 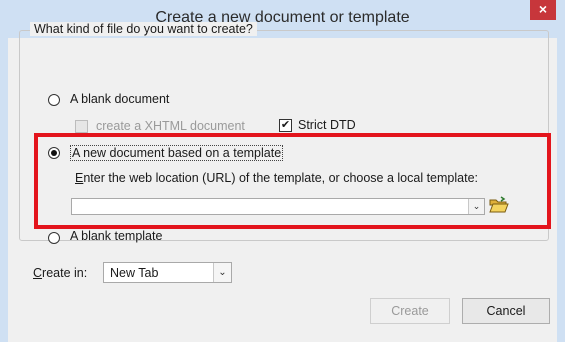 What do you see at coordinates (65, 273) in the screenshot?
I see `create-in-label-rest: reate in:` at bounding box center [65, 273].